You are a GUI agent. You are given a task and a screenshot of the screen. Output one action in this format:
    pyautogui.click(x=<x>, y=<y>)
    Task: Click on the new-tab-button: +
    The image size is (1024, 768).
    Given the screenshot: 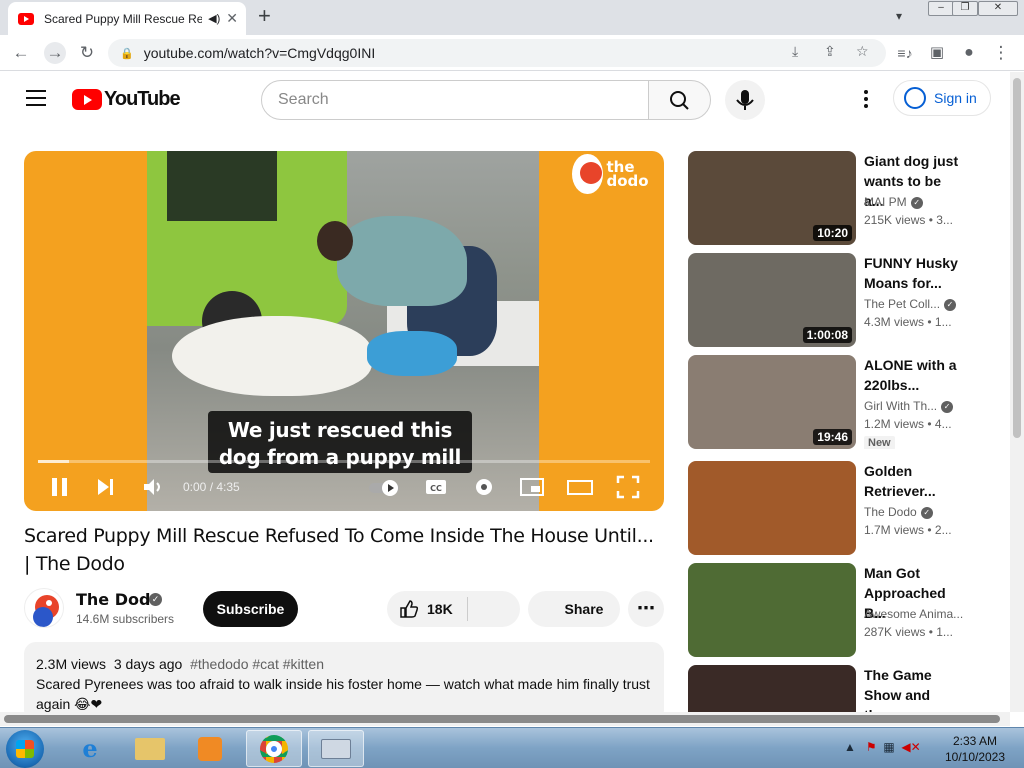 What is the action you would take?
    pyautogui.click(x=264, y=16)
    